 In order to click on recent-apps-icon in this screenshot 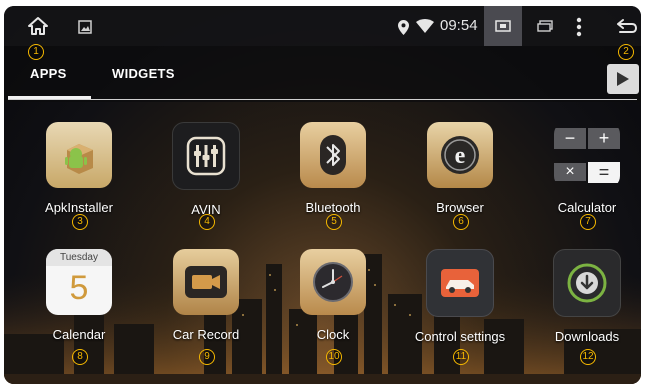, I will do `click(545, 26)`.